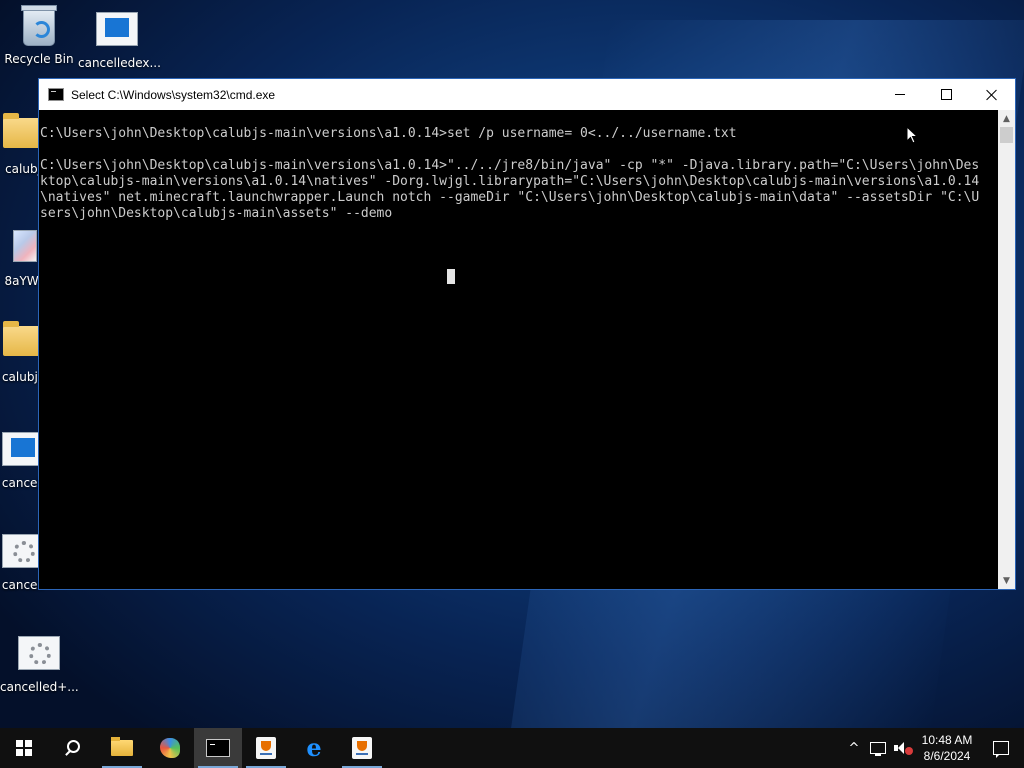 The width and height of the screenshot is (1024, 768). What do you see at coordinates (947, 748) in the screenshot?
I see `clock: 10:48 AM 8/6/2024` at bounding box center [947, 748].